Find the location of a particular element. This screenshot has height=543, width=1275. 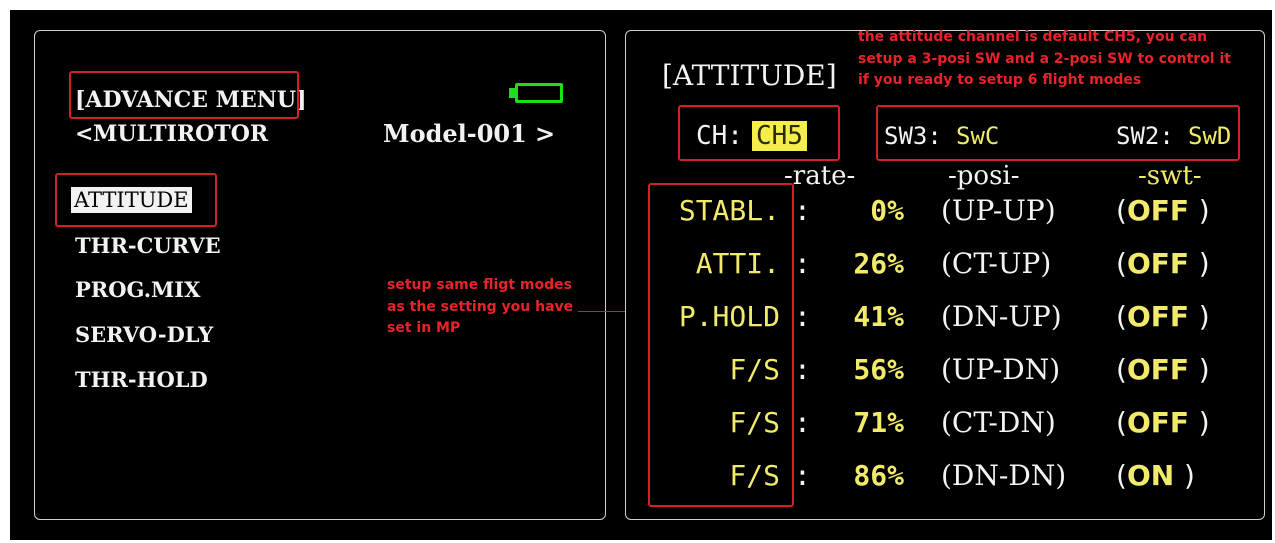

posi-column-header: -posi- is located at coordinates (984, 176).